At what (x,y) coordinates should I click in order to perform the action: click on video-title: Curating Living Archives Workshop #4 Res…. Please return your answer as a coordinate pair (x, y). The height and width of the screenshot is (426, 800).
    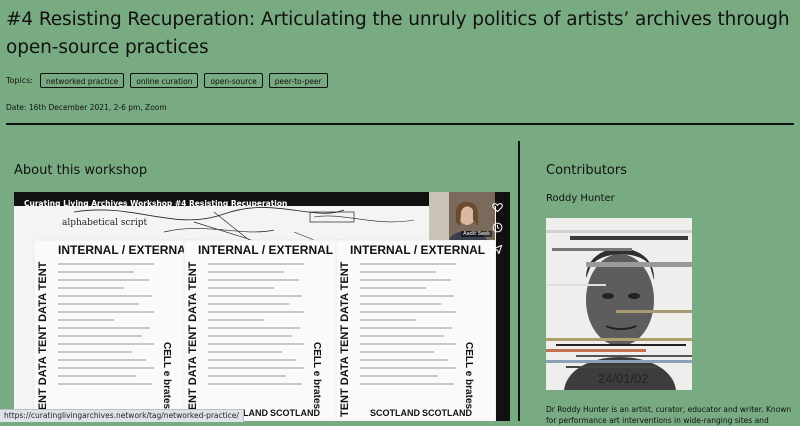
    Looking at the image, I should click on (156, 203).